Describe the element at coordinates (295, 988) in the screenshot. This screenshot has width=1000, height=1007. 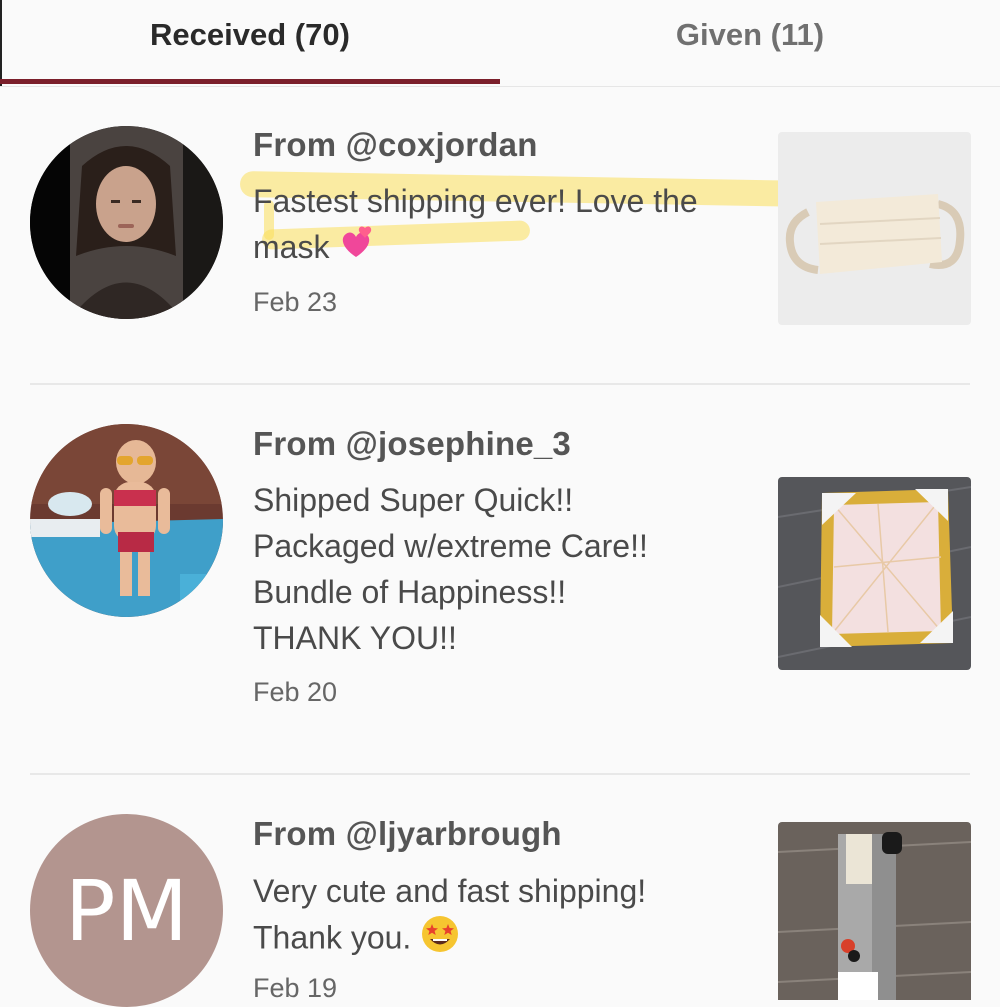
I see `review-date: Feb 19` at that location.